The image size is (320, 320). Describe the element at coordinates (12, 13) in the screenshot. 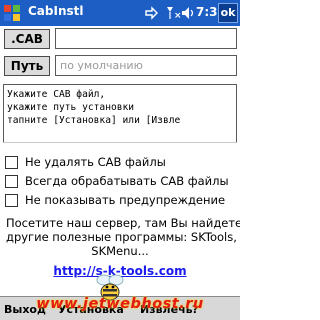

I see `windows-flag-icon` at that location.